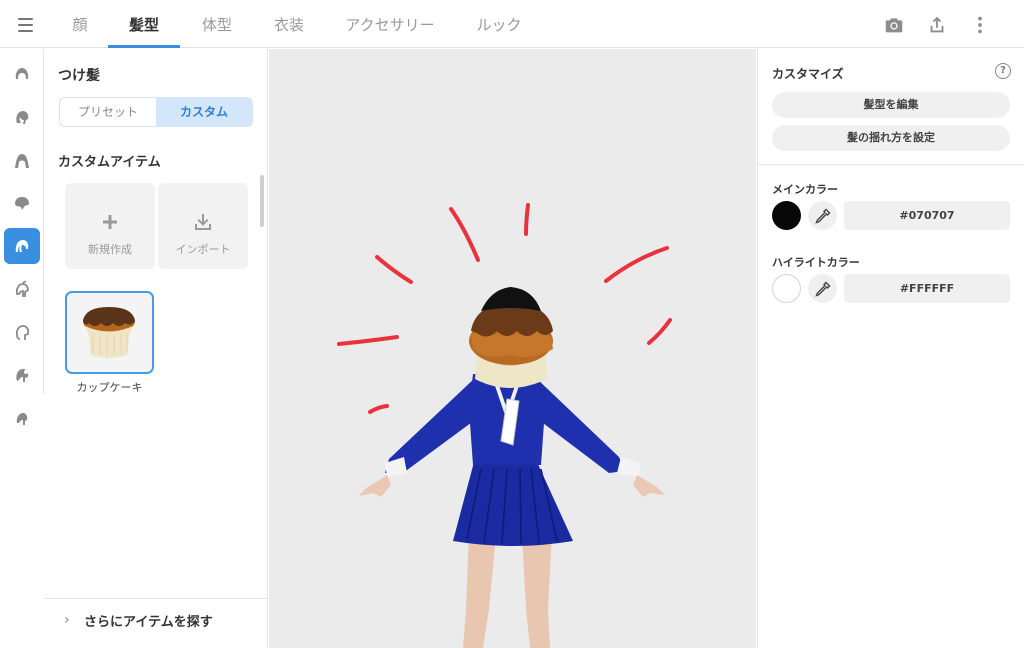 The image size is (1024, 648). I want to click on highlight-color-label: ハイライトカラー, so click(816, 262).